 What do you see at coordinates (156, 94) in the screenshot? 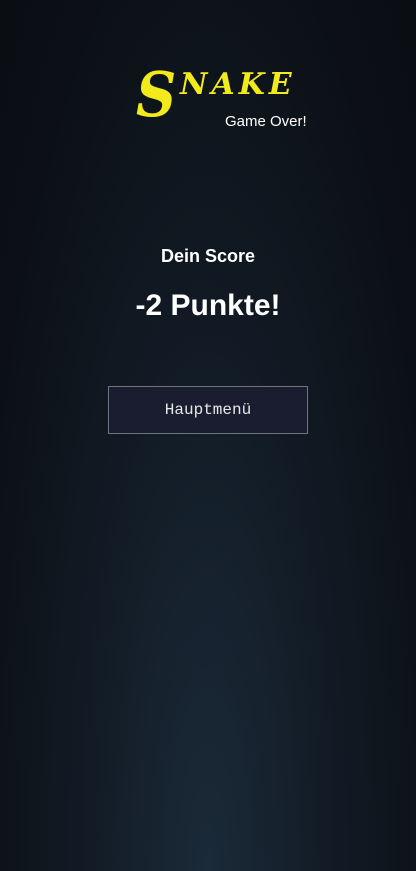
I see `logo-first-letter: S` at bounding box center [156, 94].